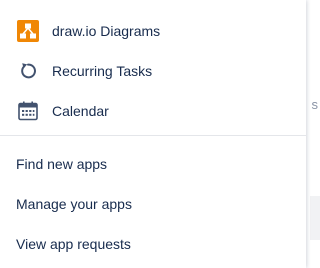 The height and width of the screenshot is (268, 320). What do you see at coordinates (153, 111) in the screenshot?
I see `app-item-calendar: Calendar` at bounding box center [153, 111].